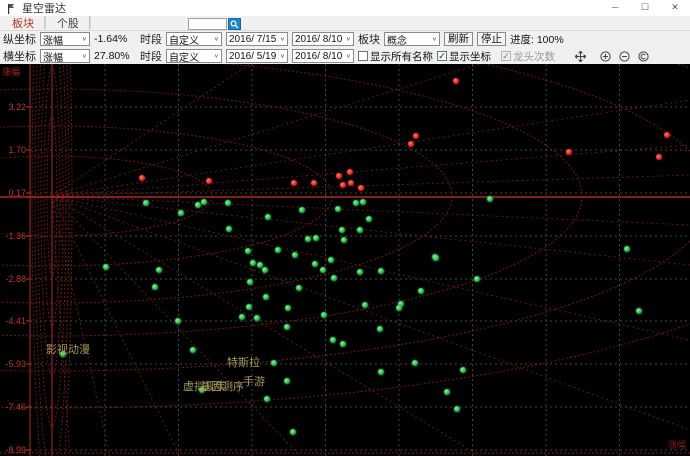 The image size is (690, 456). What do you see at coordinates (68, 23) in the screenshot?
I see `tab-stock: 个股` at bounding box center [68, 23].